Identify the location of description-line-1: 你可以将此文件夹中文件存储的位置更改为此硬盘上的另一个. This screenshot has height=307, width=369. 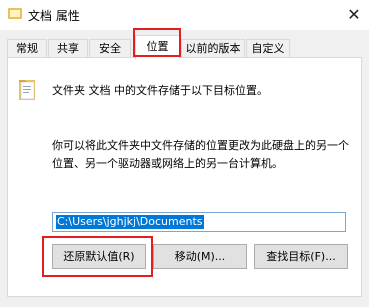
(200, 145).